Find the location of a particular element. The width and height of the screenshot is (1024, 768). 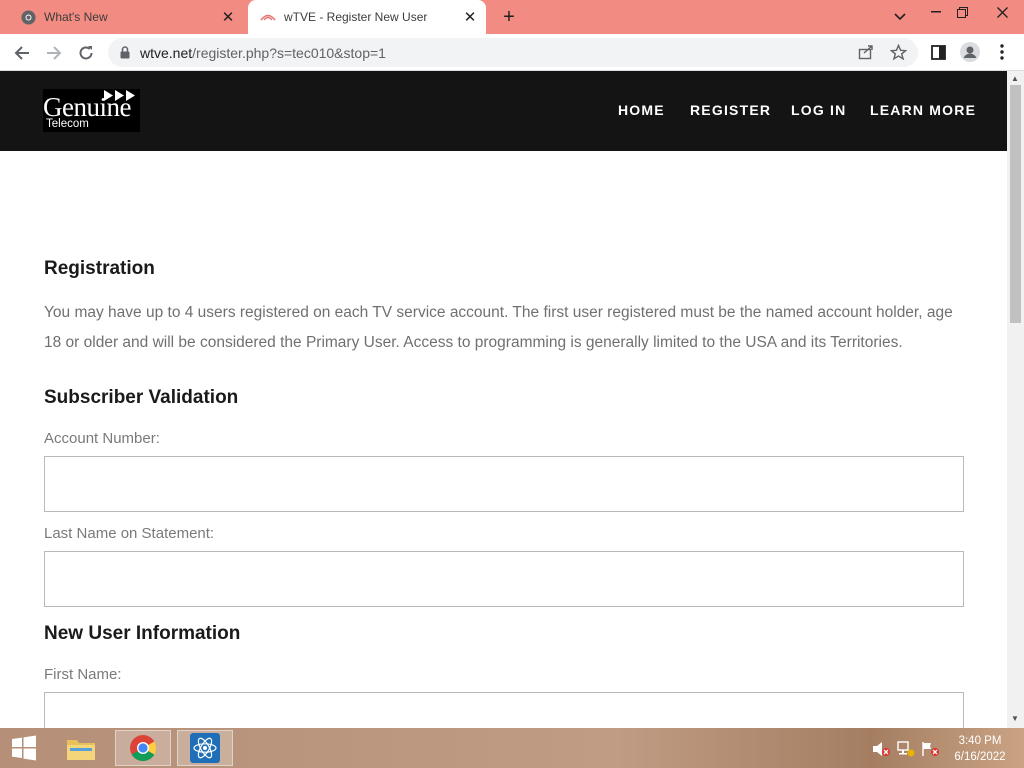

tab-whats-new: What's New ✕ is located at coordinates (126, 17).